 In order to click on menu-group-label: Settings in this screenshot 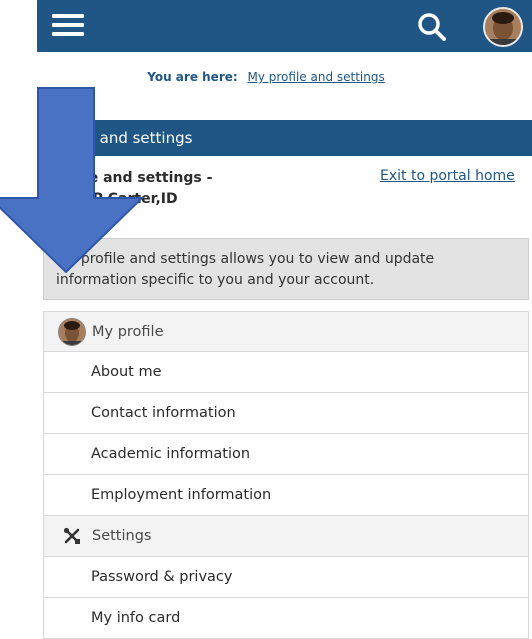, I will do `click(122, 536)`.